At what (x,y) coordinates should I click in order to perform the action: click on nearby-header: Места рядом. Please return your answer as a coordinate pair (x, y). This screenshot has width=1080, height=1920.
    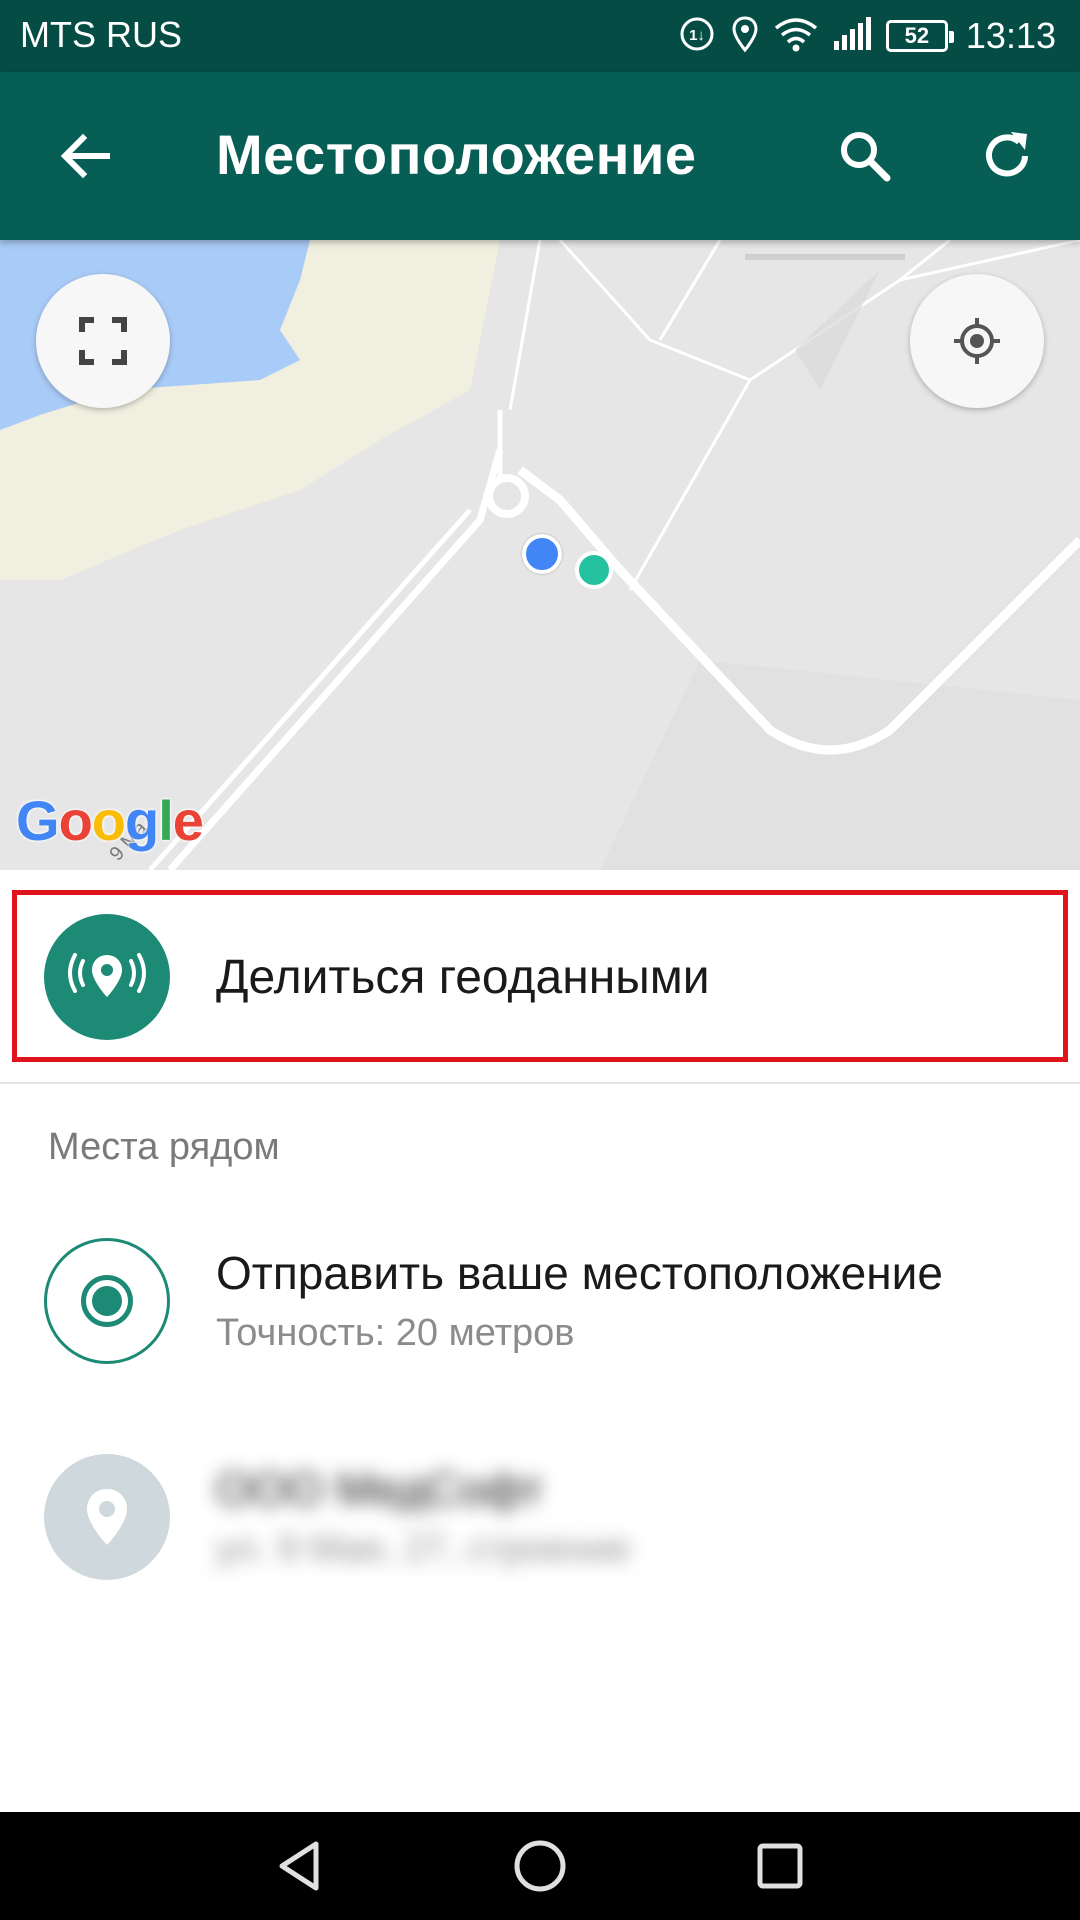
    Looking at the image, I should click on (164, 1147).